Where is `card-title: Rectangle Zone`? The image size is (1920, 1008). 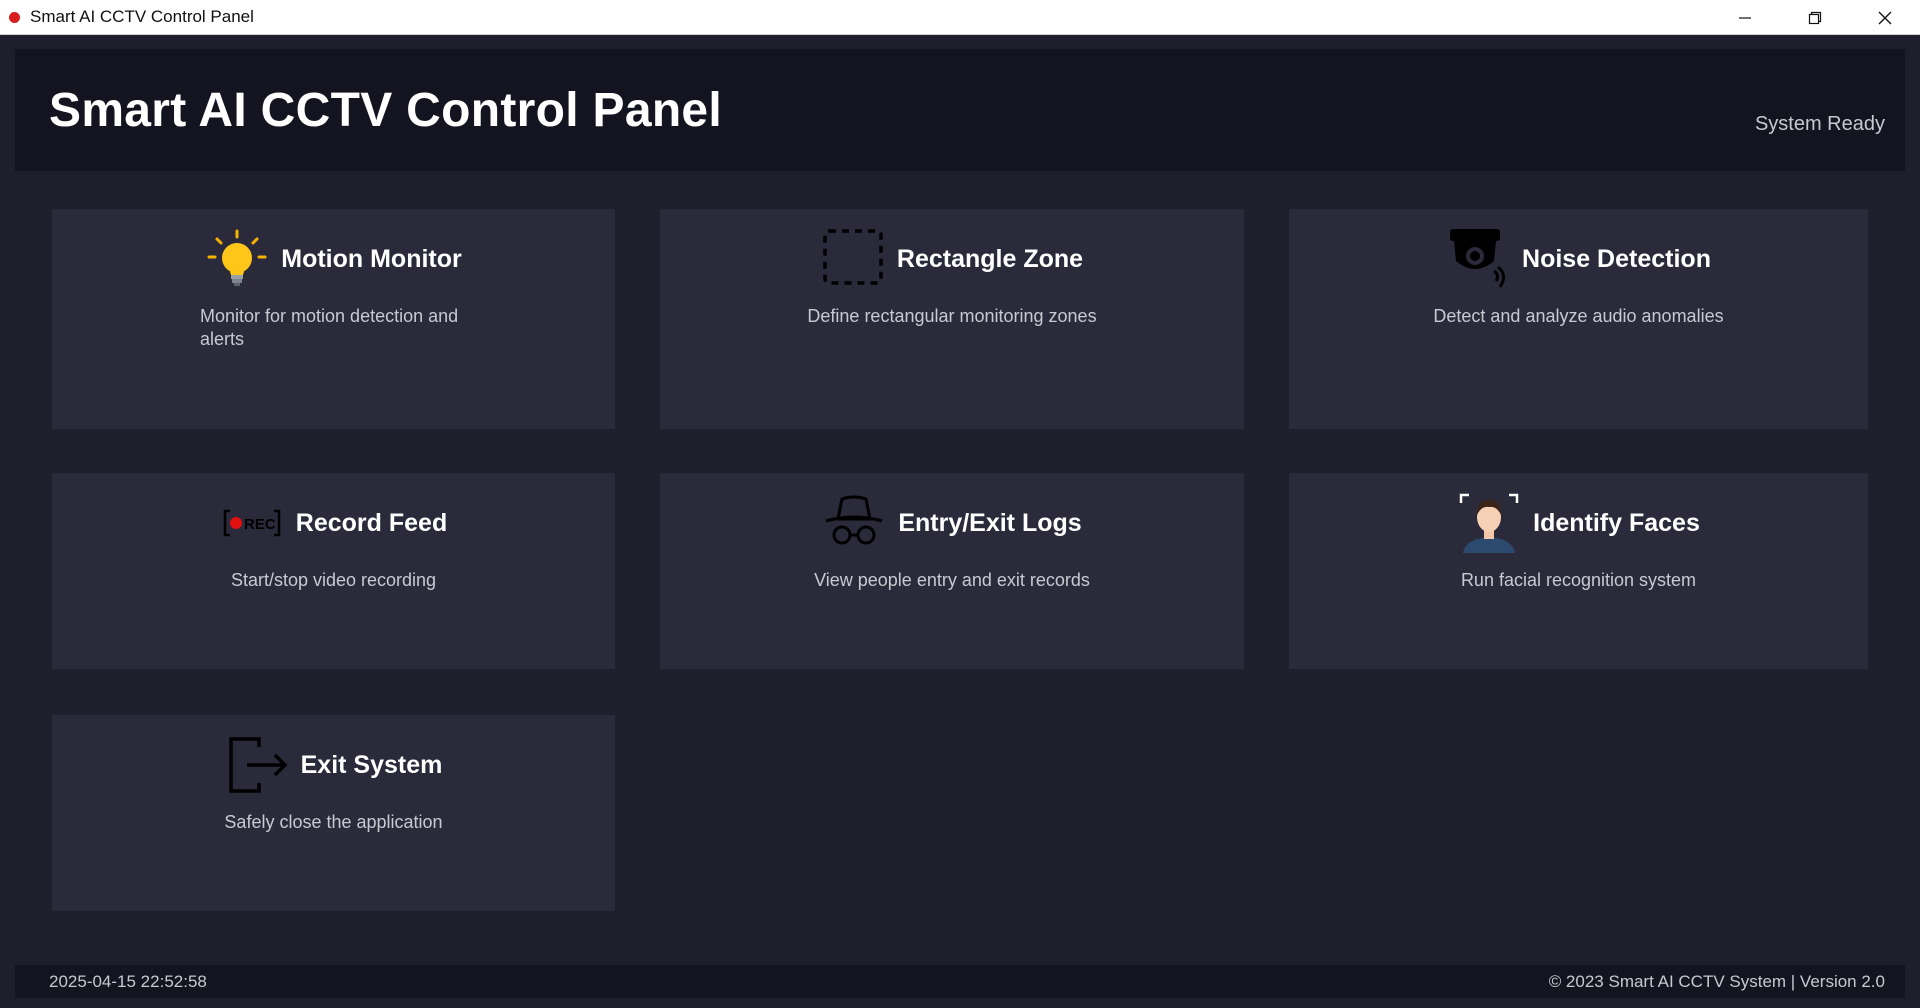 card-title: Rectangle Zone is located at coordinates (990, 258).